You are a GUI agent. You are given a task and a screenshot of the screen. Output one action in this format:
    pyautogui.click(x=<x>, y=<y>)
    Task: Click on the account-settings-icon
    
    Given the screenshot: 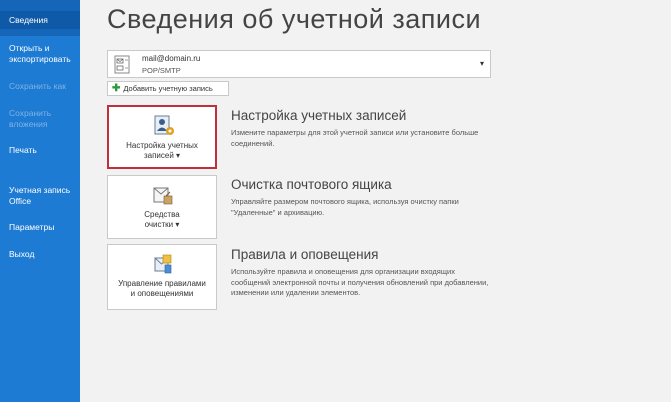 What is the action you would take?
    pyautogui.click(x=164, y=125)
    